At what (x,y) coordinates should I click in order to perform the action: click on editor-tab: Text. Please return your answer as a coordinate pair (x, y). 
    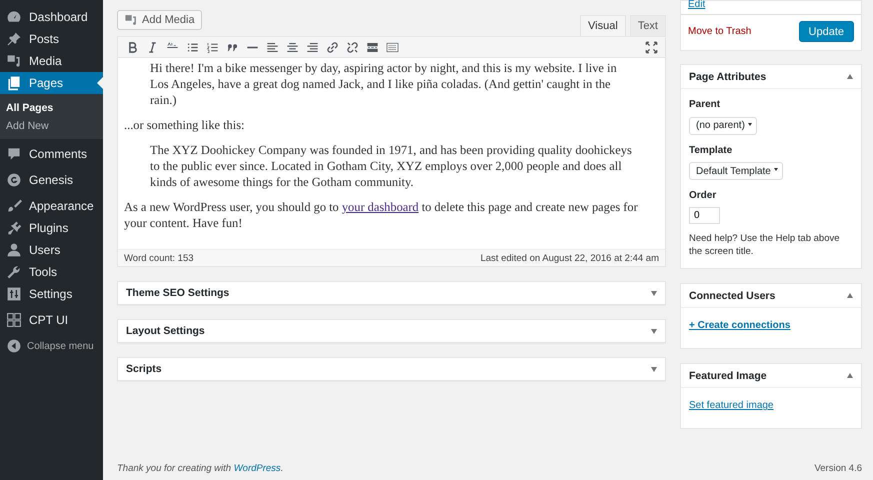
    Looking at the image, I should click on (648, 25).